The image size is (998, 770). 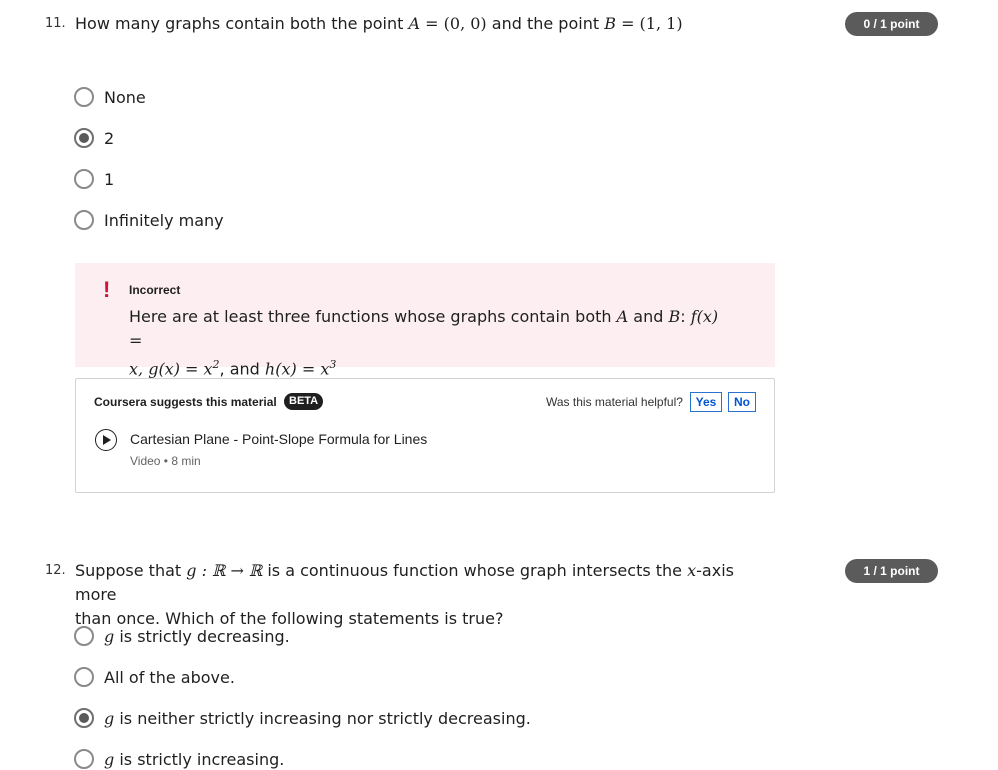 What do you see at coordinates (239, 23) in the screenshot?
I see `question-text-part: How many graphs contain both the point` at bounding box center [239, 23].